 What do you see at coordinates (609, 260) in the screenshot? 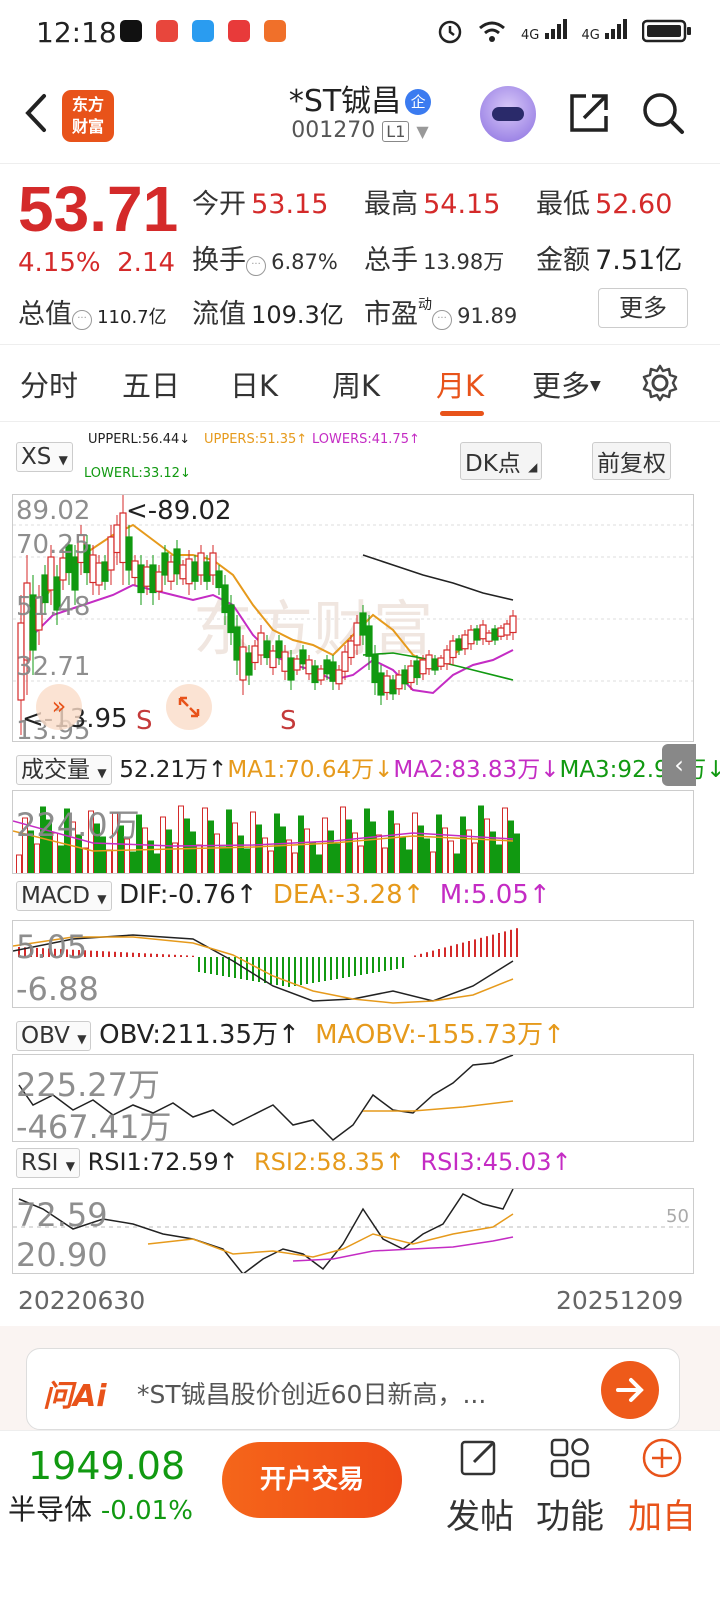
I see `amount-stat: 金额 7.51亿` at bounding box center [609, 260].